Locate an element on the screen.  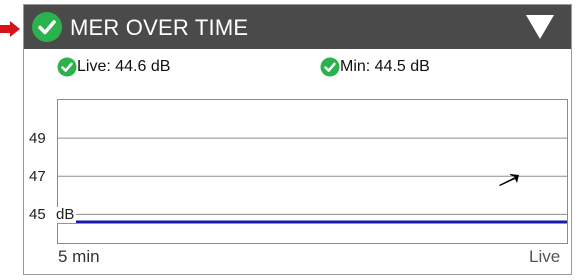
min-stat: Min: 44.5 dB is located at coordinates (375, 67).